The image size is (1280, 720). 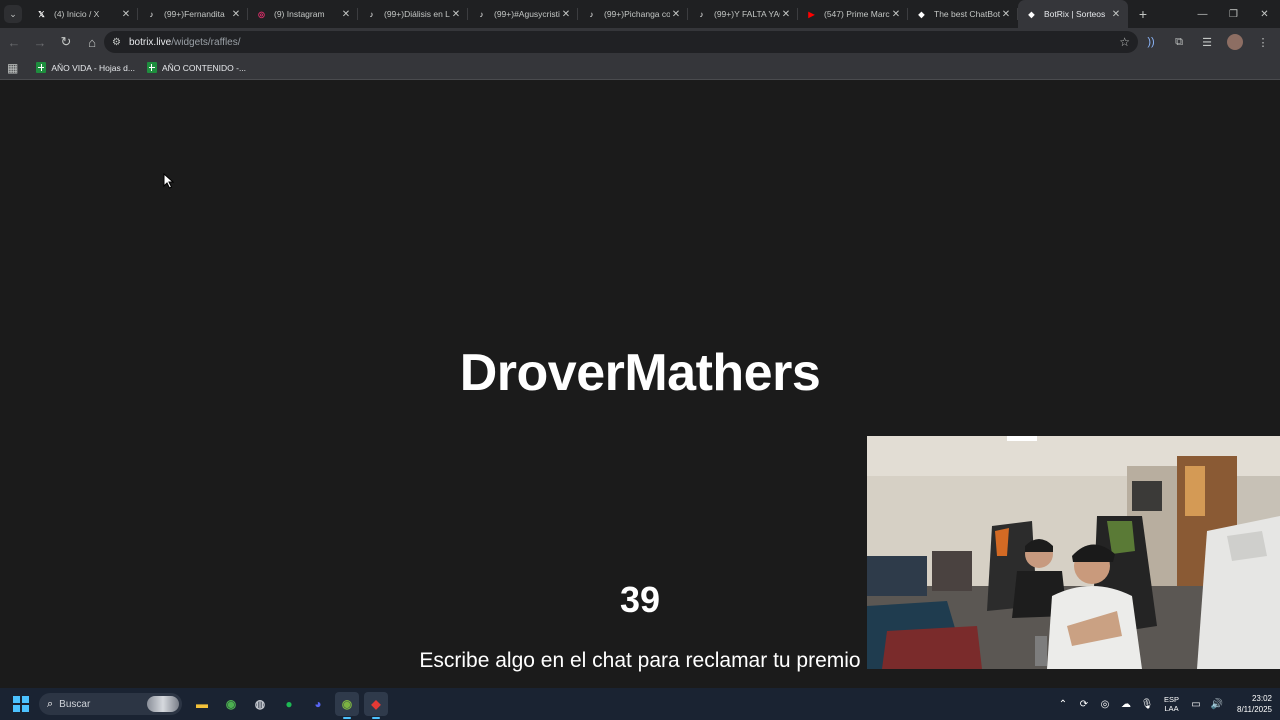 What do you see at coordinates (75, 704) in the screenshot?
I see `search-placeholder: Buscar` at bounding box center [75, 704].